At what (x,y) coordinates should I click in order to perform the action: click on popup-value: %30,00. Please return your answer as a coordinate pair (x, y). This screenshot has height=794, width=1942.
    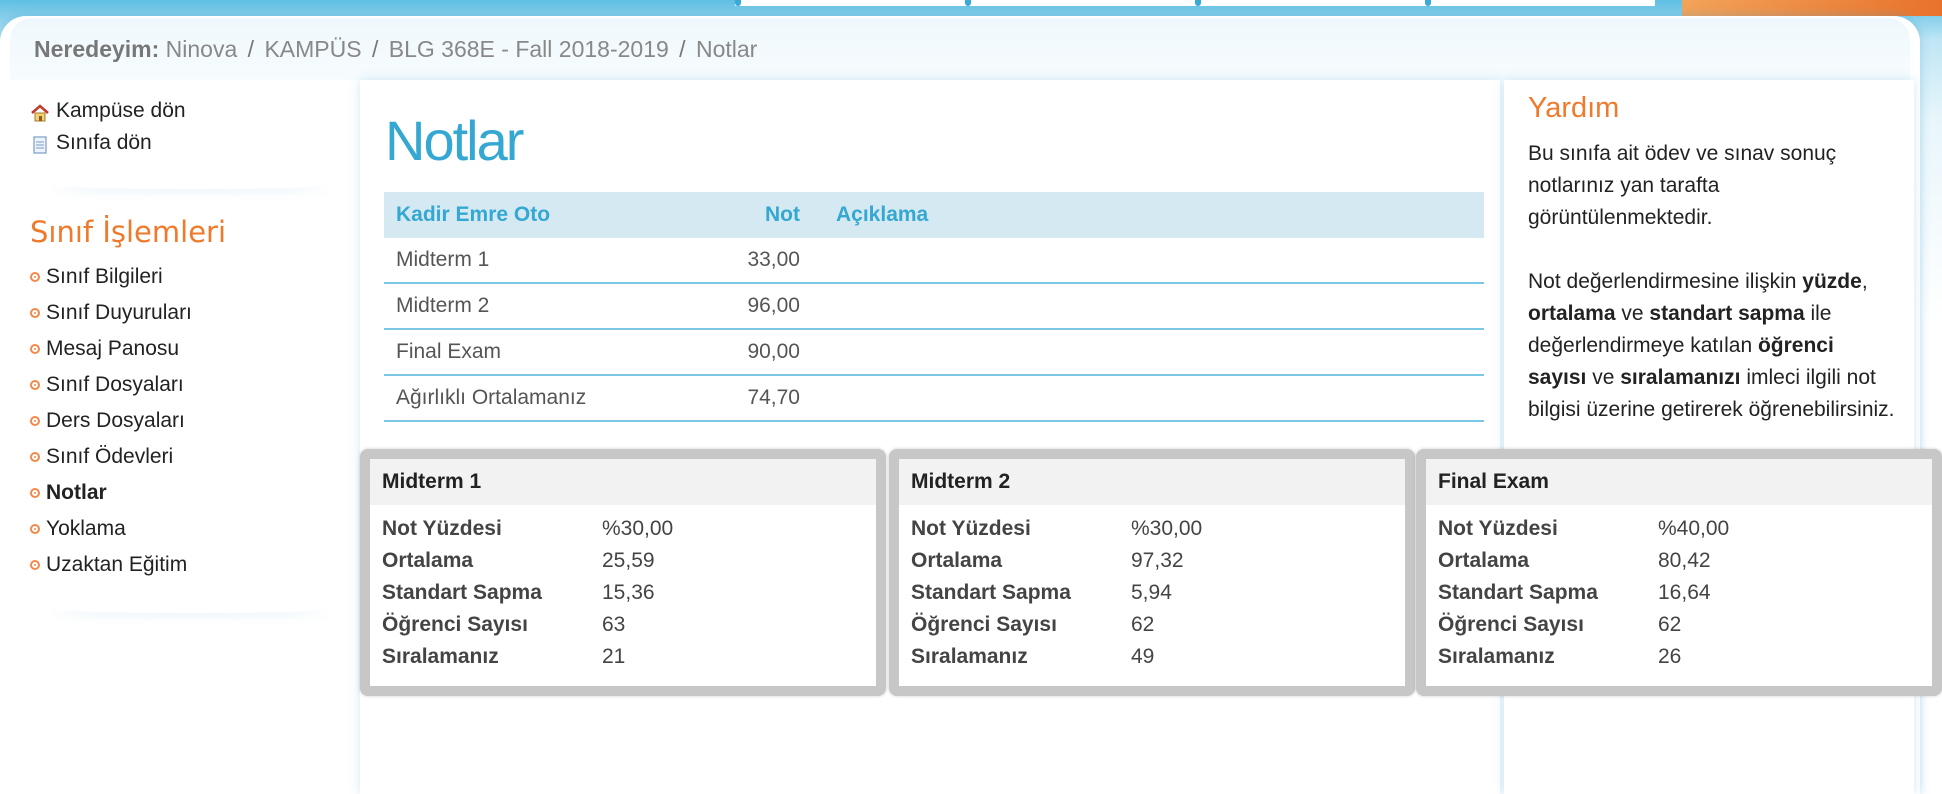
    Looking at the image, I should click on (638, 528).